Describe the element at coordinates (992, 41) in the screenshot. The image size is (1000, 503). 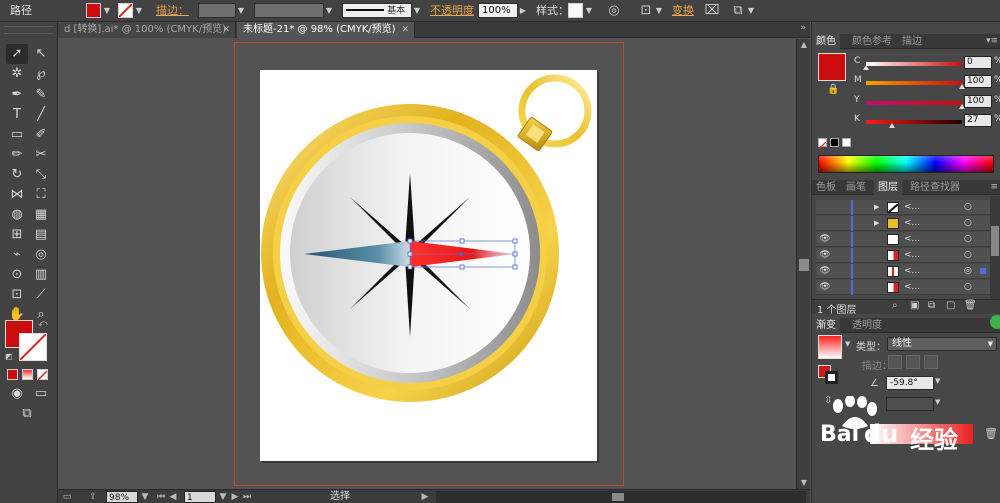
I see `panel-menu-icon: ▾≡` at that location.